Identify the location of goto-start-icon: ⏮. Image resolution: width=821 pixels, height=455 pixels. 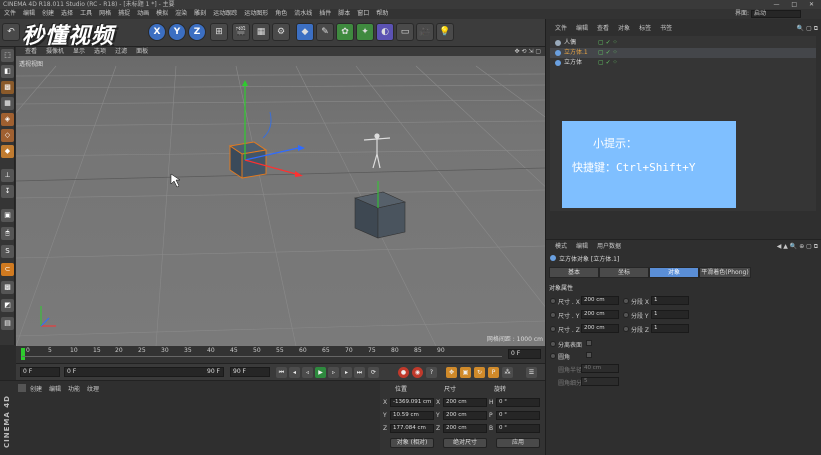
(281, 372).